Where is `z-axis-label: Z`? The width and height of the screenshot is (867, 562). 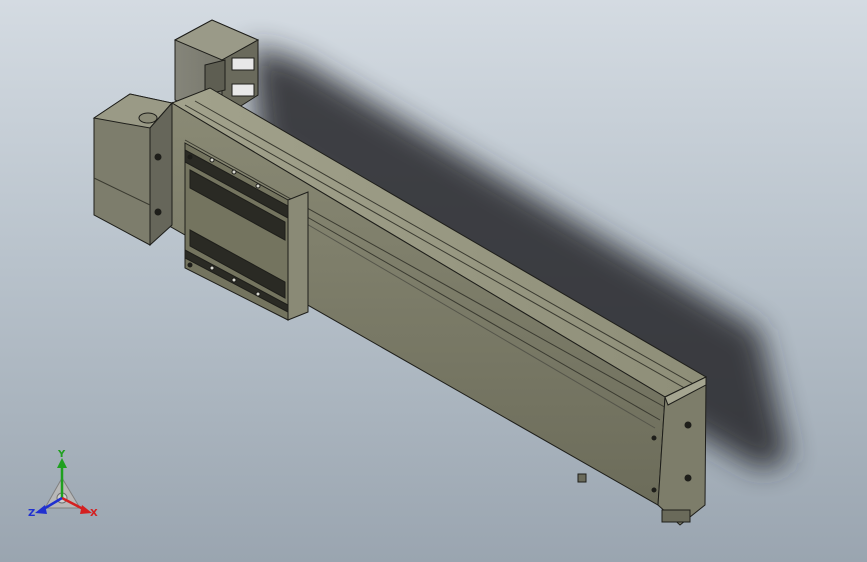
z-axis-label: Z is located at coordinates (31, 513).